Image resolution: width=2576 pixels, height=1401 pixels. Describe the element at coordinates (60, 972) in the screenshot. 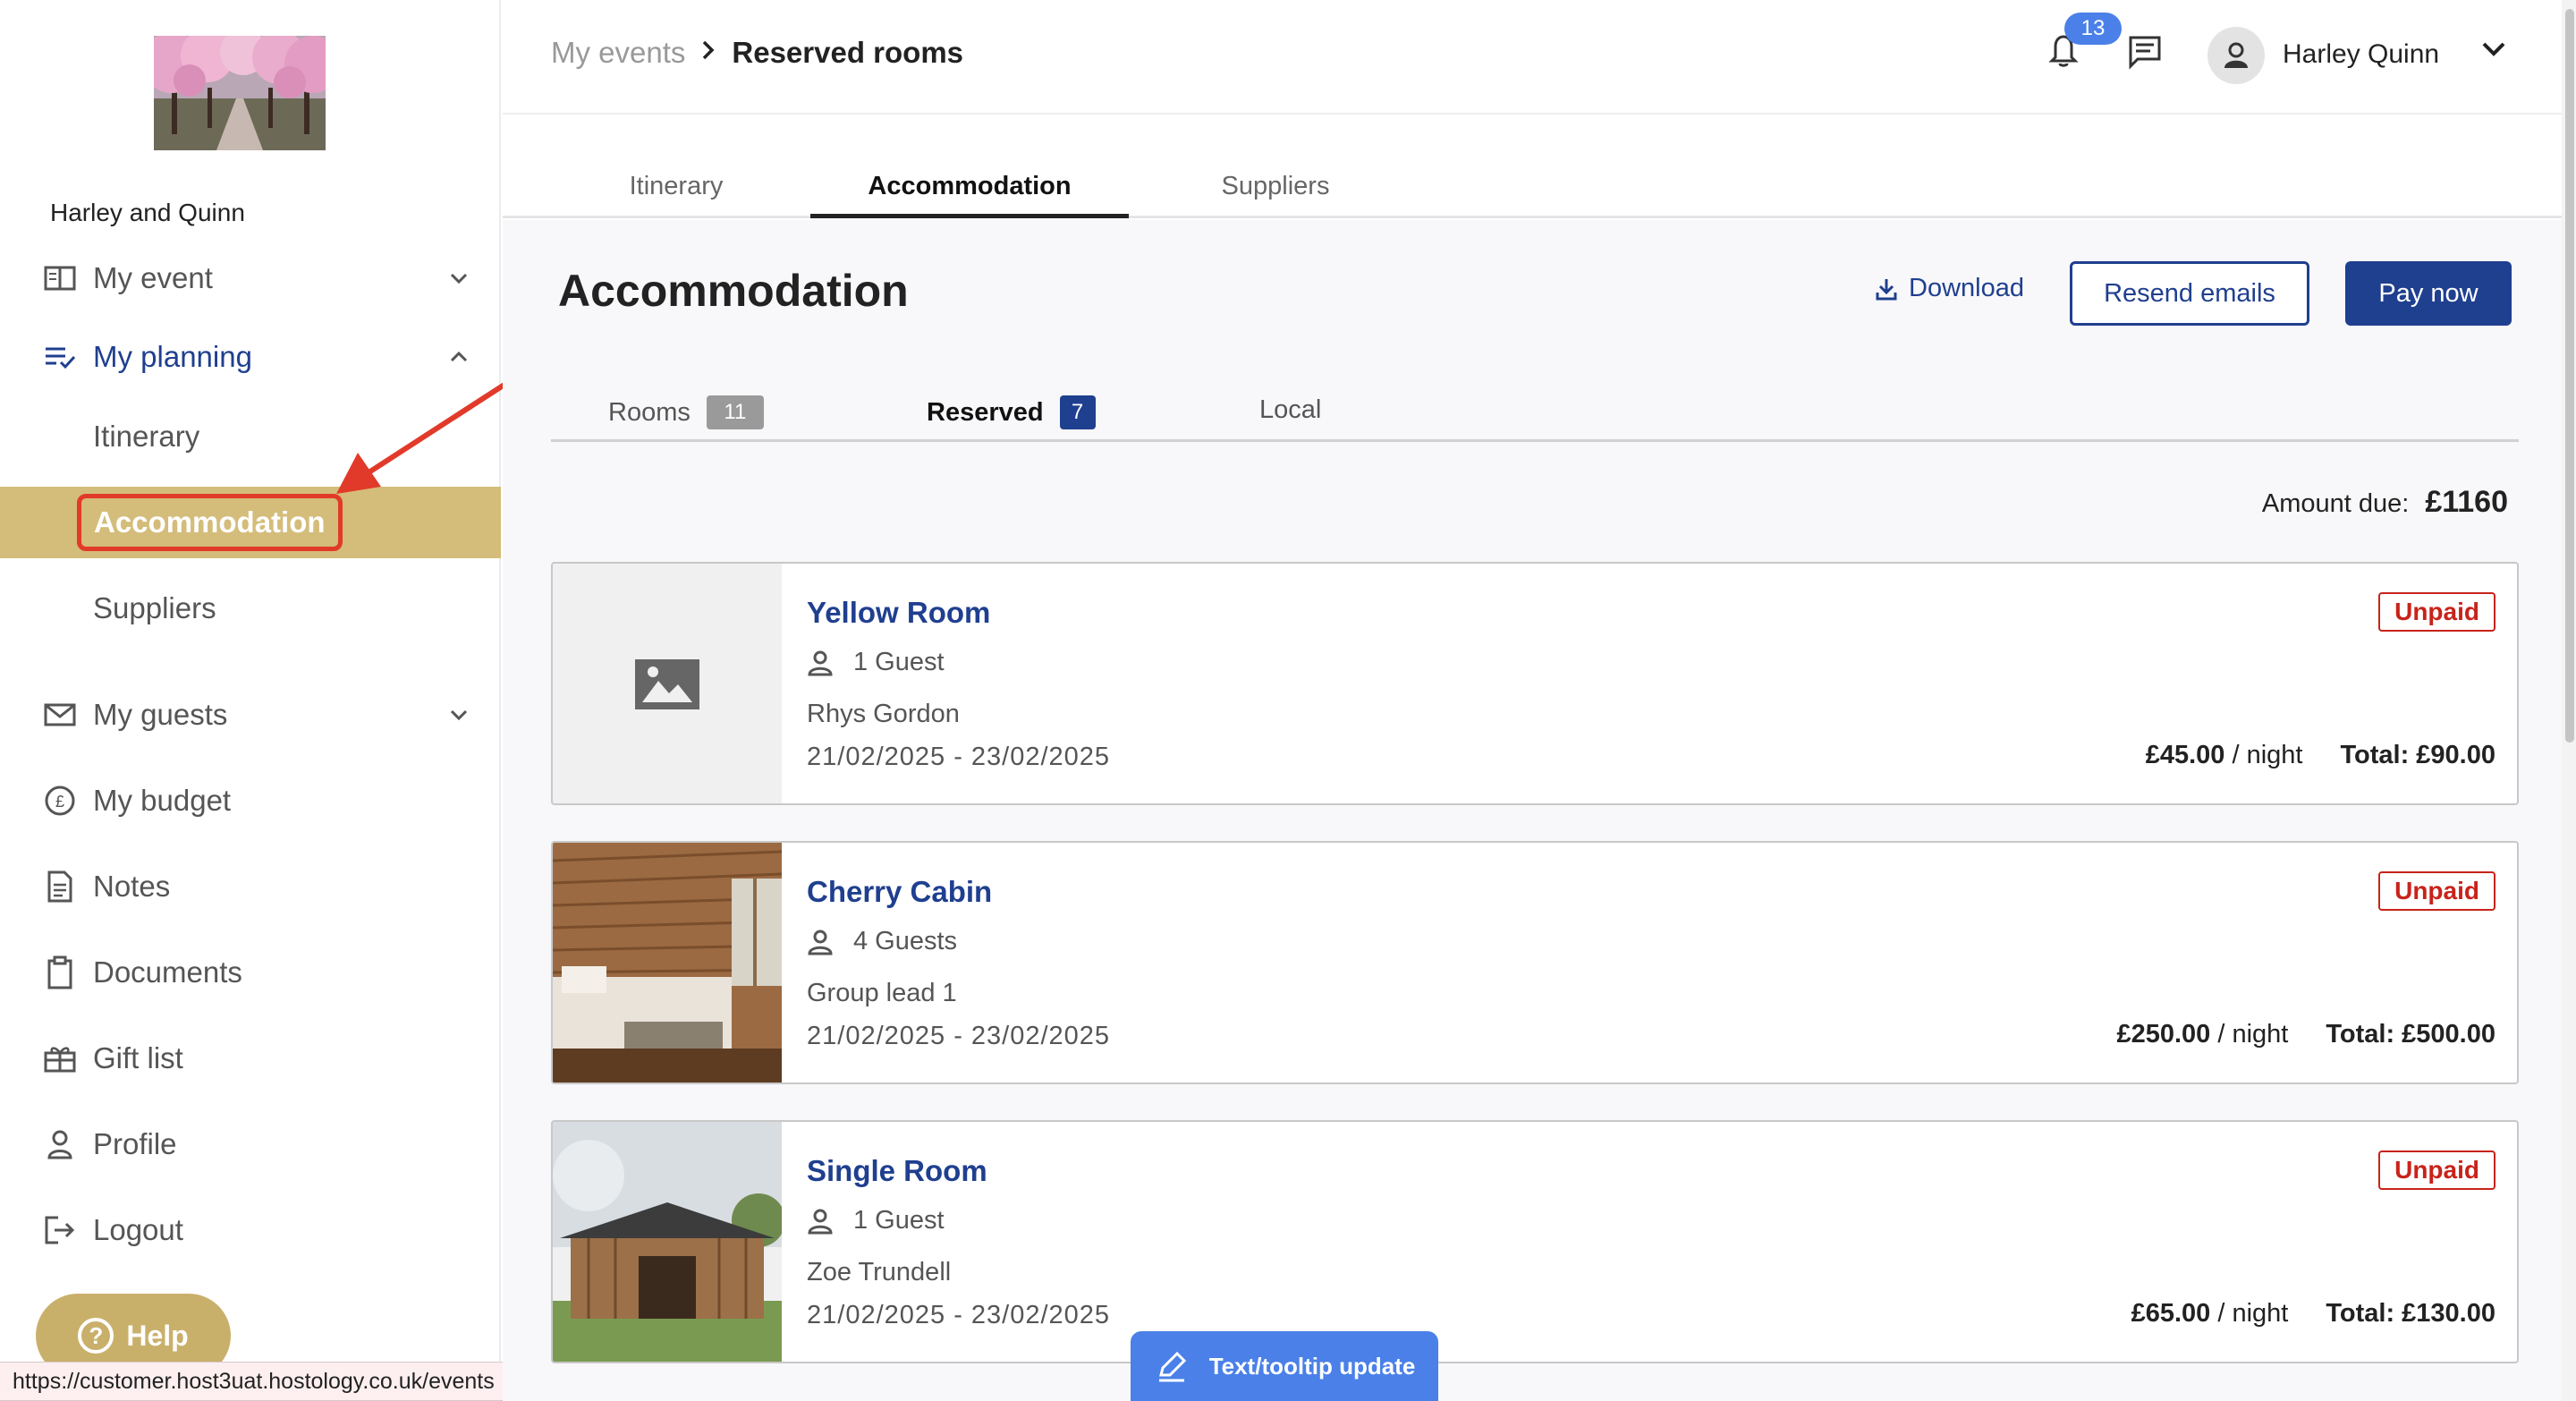

I see `clipboard-icon` at that location.